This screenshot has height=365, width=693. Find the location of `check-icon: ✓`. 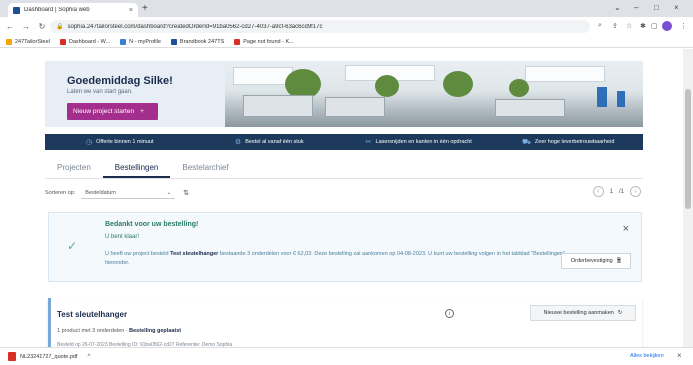

check-icon: ✓ is located at coordinates (72, 246).